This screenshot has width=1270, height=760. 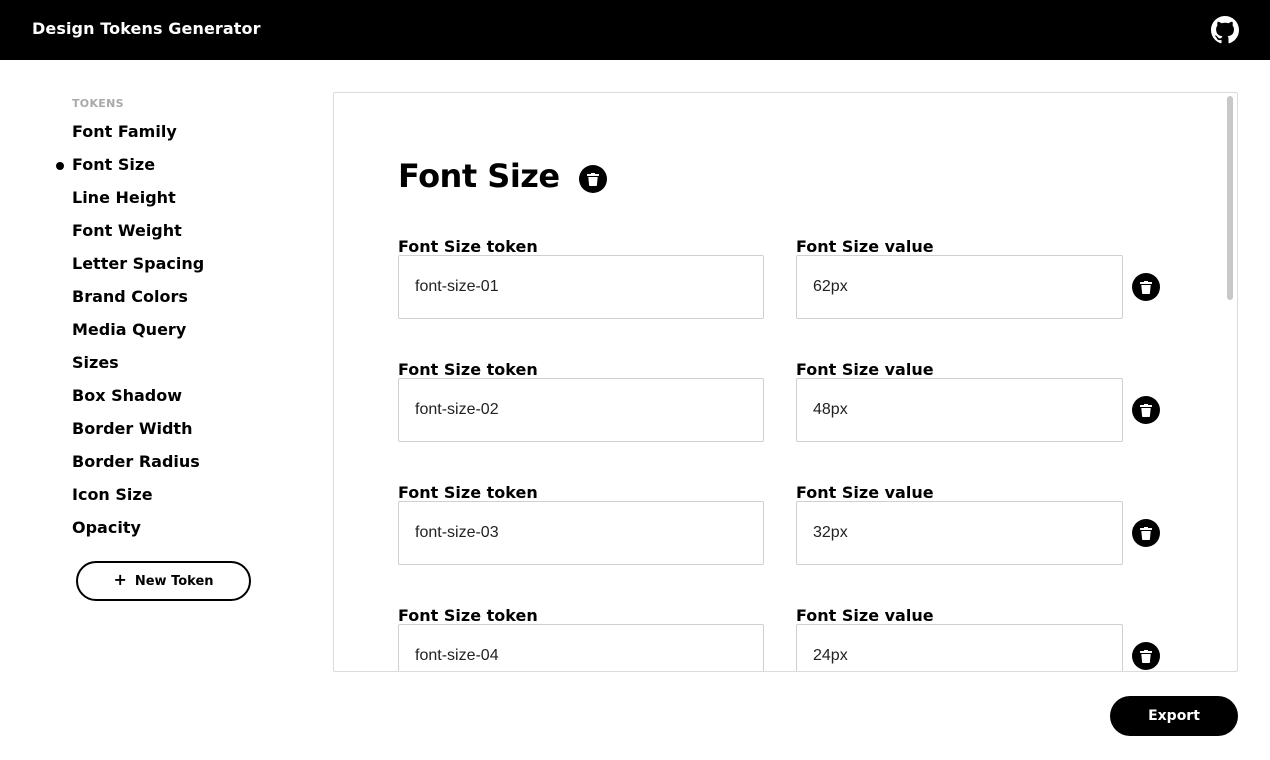 What do you see at coordinates (138, 368) in the screenshot?
I see `sidebar-item-sizes: Sizes` at bounding box center [138, 368].